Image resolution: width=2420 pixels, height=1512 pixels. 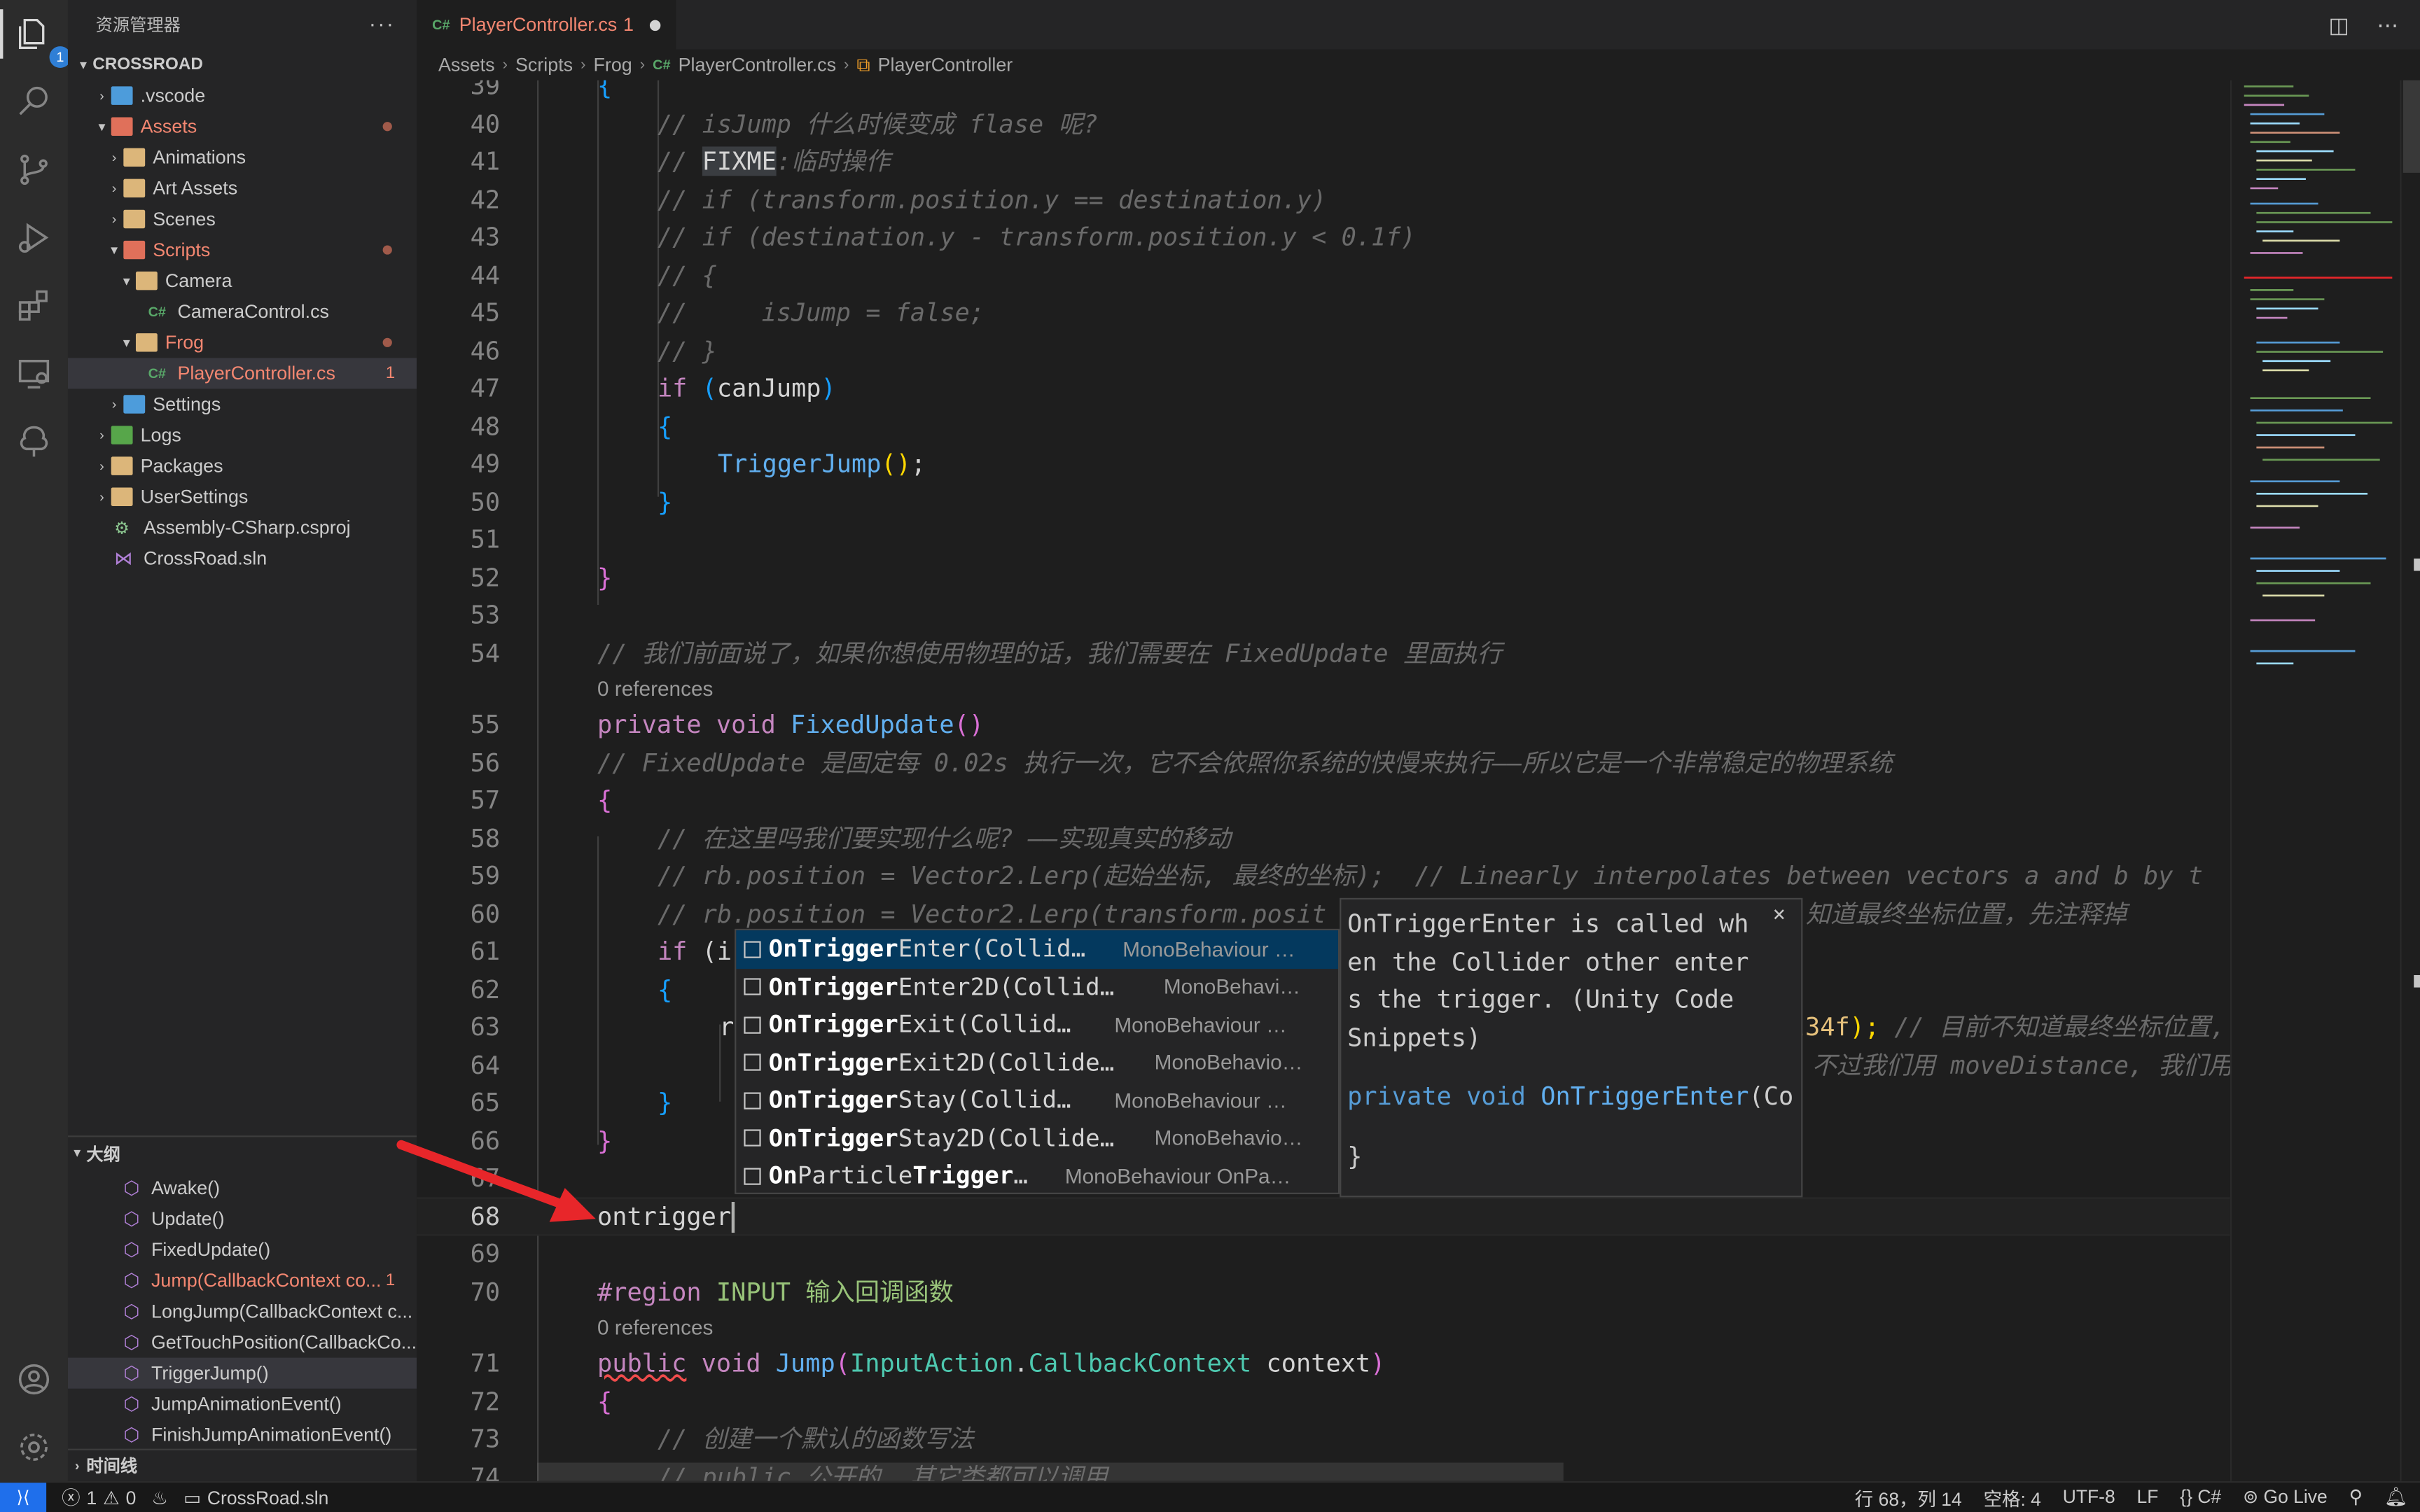 What do you see at coordinates (242, 558) in the screenshot?
I see `tree-item-sln: ⋈ CrossRoad.sln` at bounding box center [242, 558].